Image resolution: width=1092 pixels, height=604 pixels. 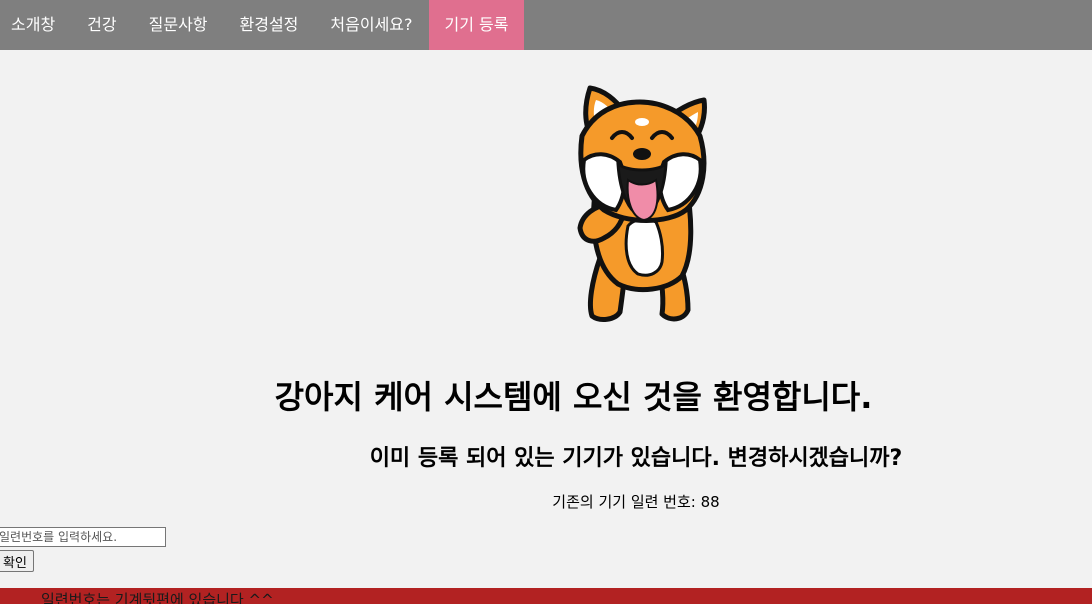 I want to click on nav-item-intro: 소개창, so click(x=35, y=25).